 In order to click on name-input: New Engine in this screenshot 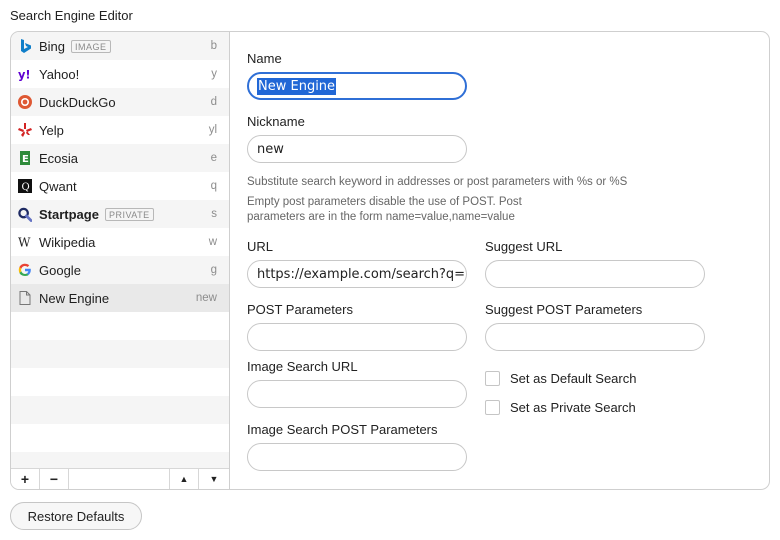, I will do `click(357, 86)`.